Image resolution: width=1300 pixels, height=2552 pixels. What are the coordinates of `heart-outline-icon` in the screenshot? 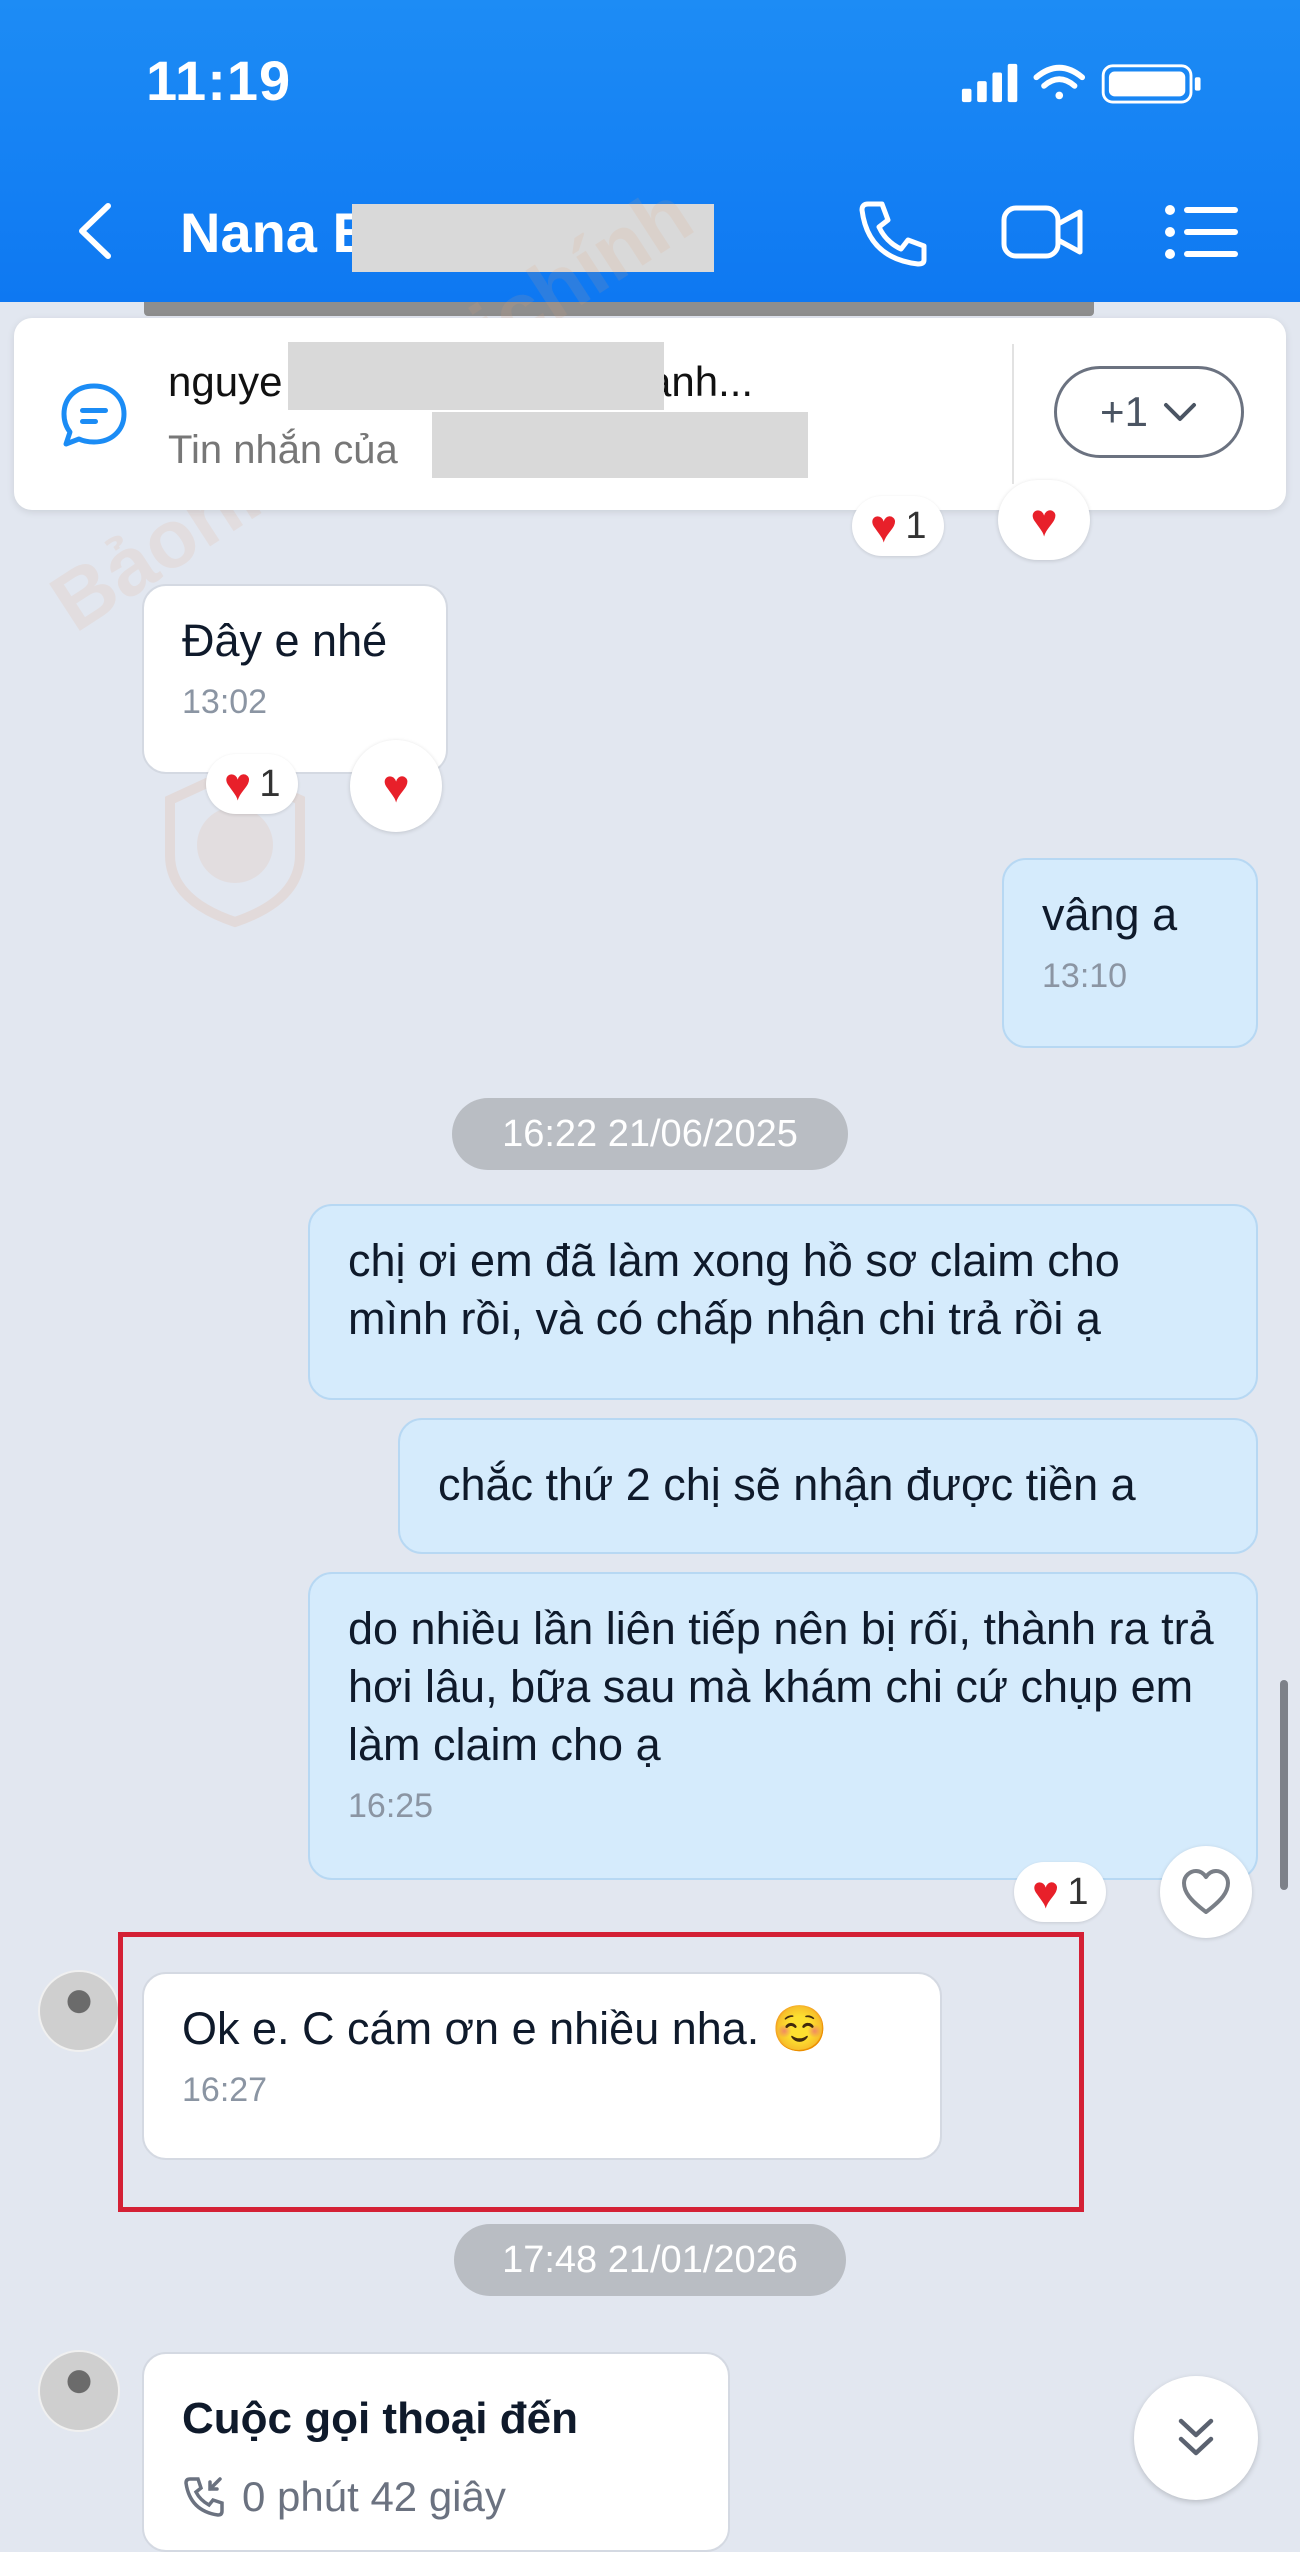 It's located at (1206, 1891).